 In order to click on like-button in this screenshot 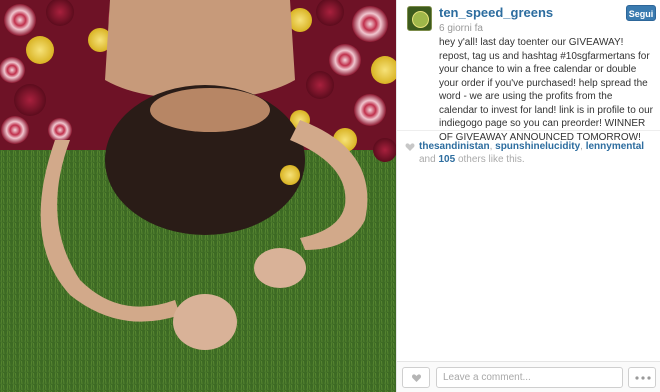, I will do `click(416, 377)`.